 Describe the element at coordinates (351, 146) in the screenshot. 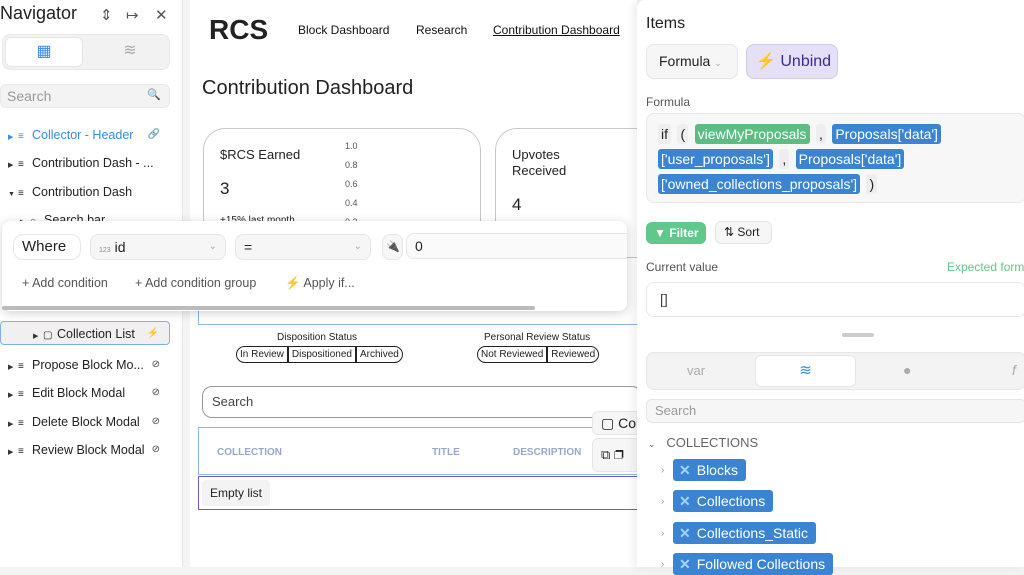

I see `y-tick: 1.0` at that location.